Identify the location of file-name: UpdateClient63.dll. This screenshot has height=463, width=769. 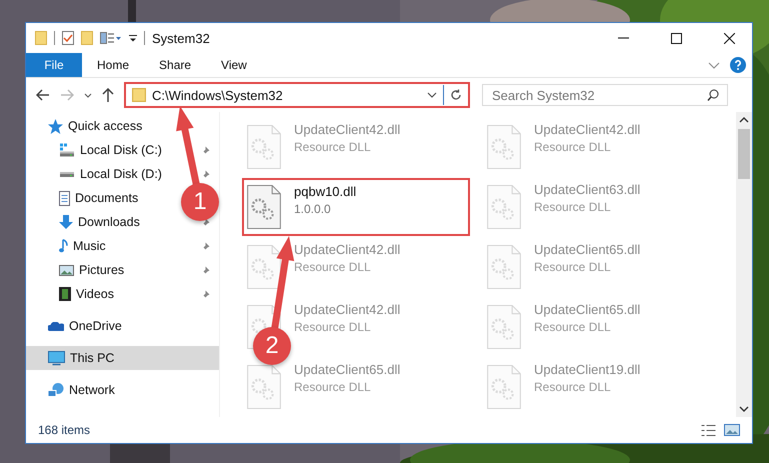
(587, 189).